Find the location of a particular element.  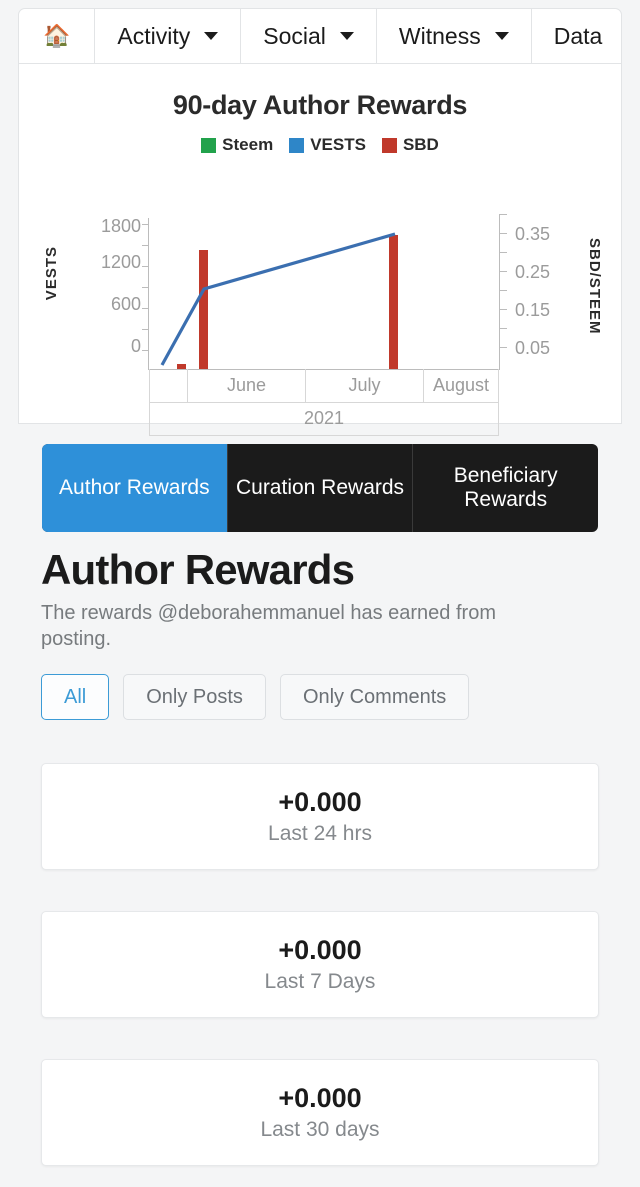

stat-label: Last 24 hrs is located at coordinates (320, 833).